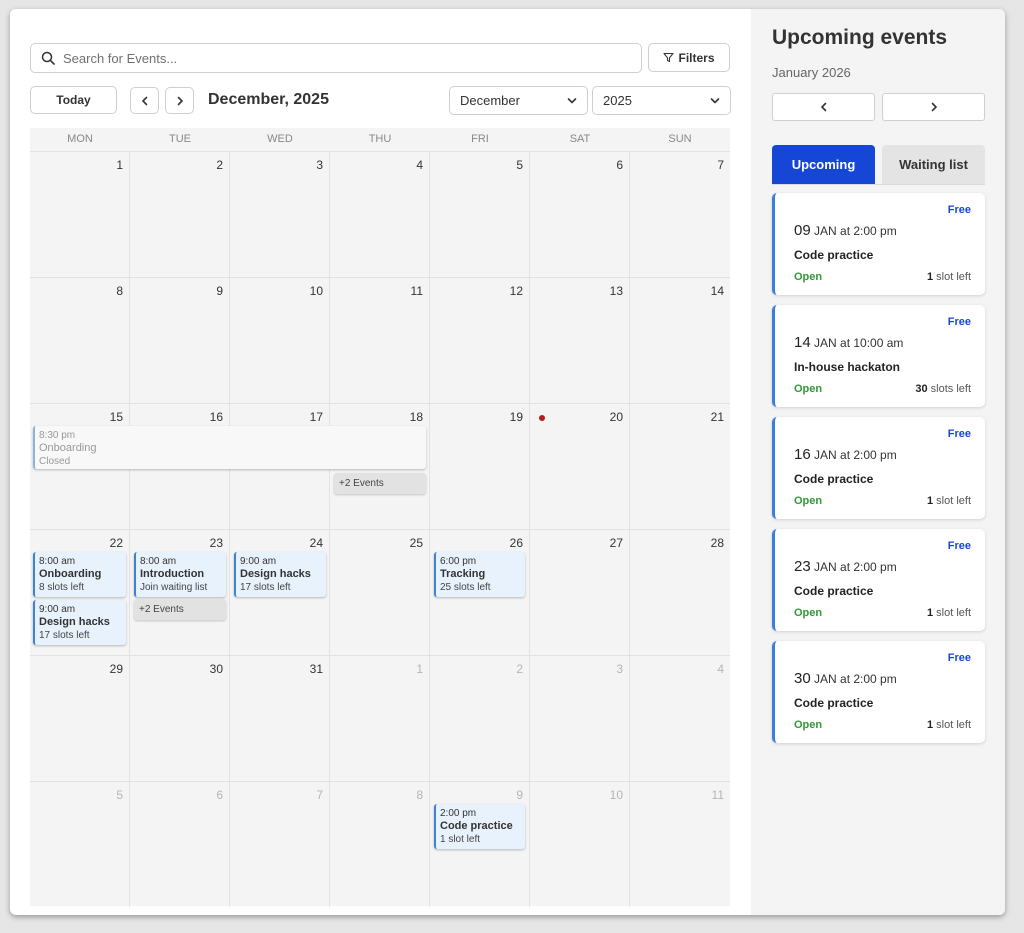 This screenshot has height=933, width=1024. What do you see at coordinates (680, 592) in the screenshot?
I see `day-cell: 28` at bounding box center [680, 592].